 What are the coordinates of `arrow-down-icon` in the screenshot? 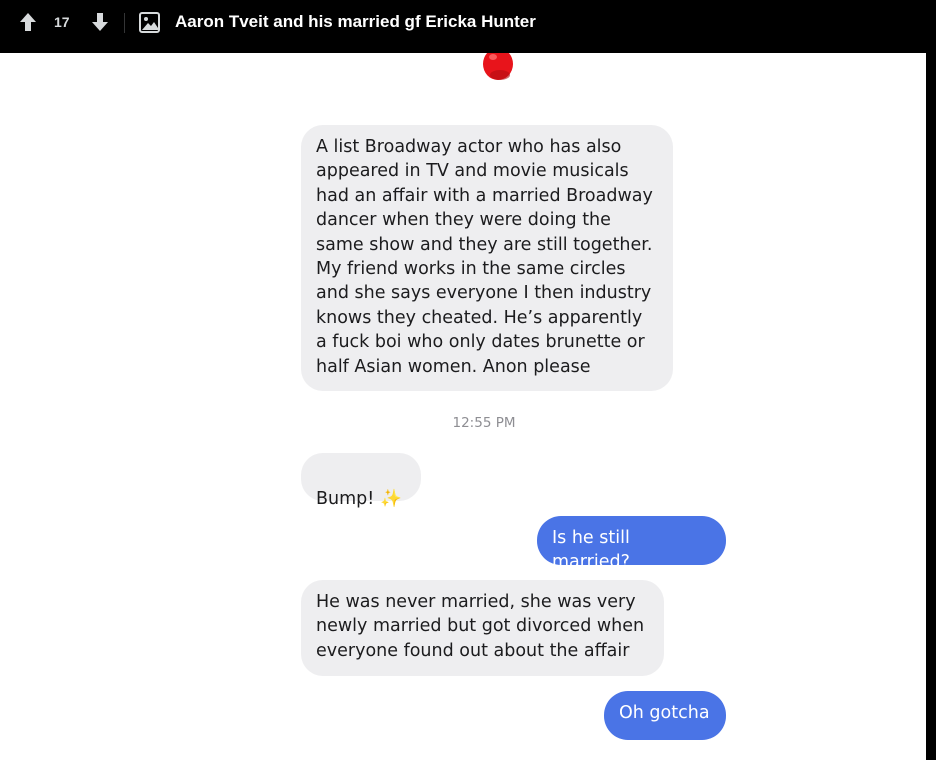 It's located at (100, 22).